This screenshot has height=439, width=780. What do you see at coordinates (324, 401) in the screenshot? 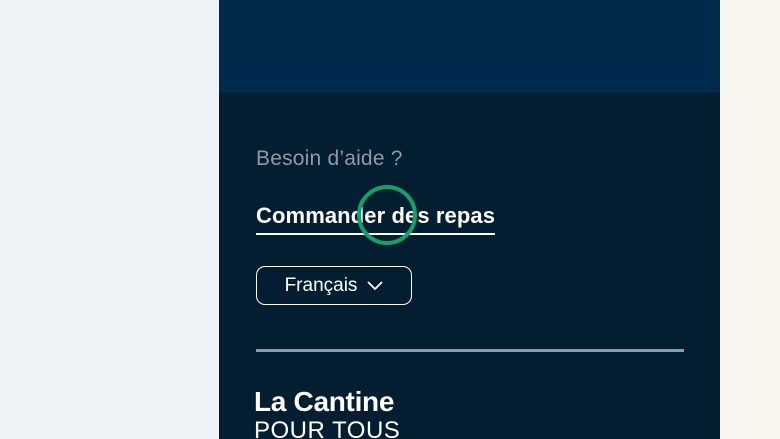
I see `logo-line-1: La Cantine` at bounding box center [324, 401].